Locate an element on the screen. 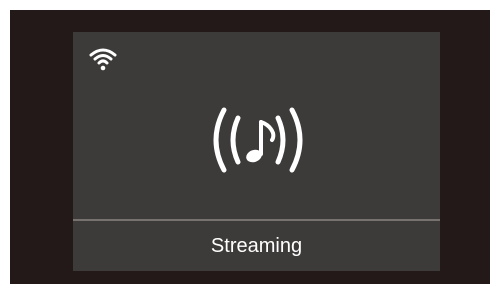  music-streaming-icon is located at coordinates (258, 140).